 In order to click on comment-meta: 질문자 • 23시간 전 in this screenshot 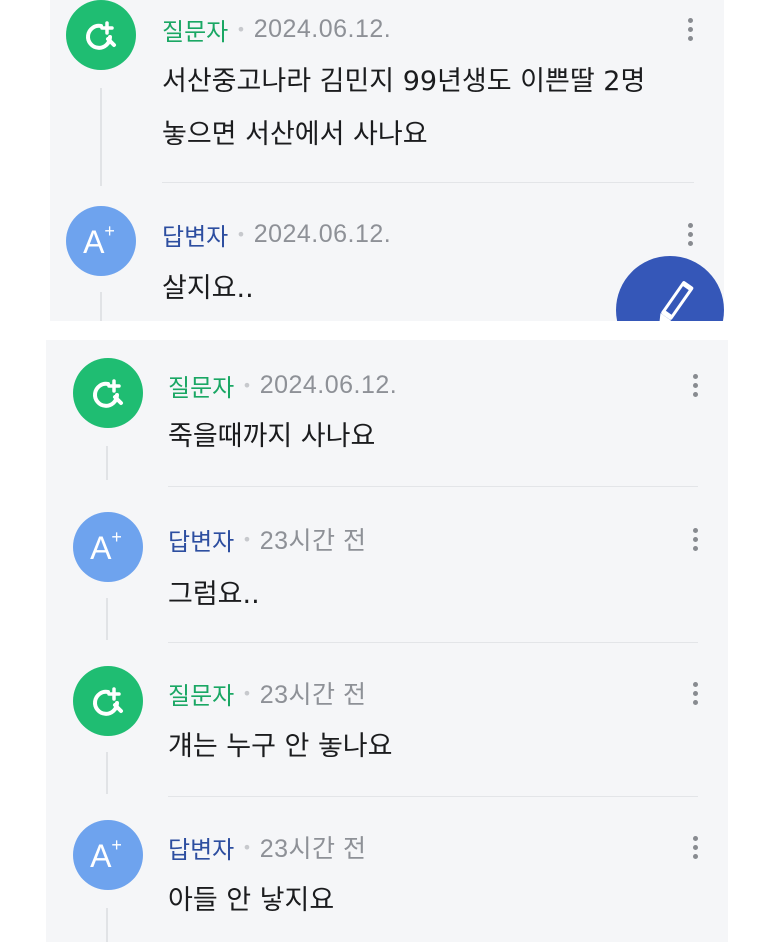, I will do `click(267, 693)`.